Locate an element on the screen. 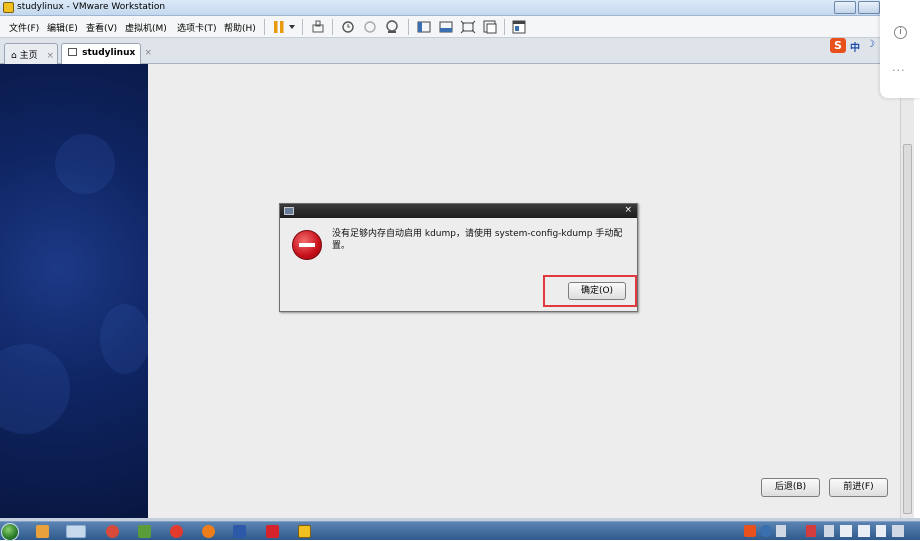 The width and height of the screenshot is (920, 541). title-bar: studylinux - VMware Workstation is located at coordinates (440, 8).